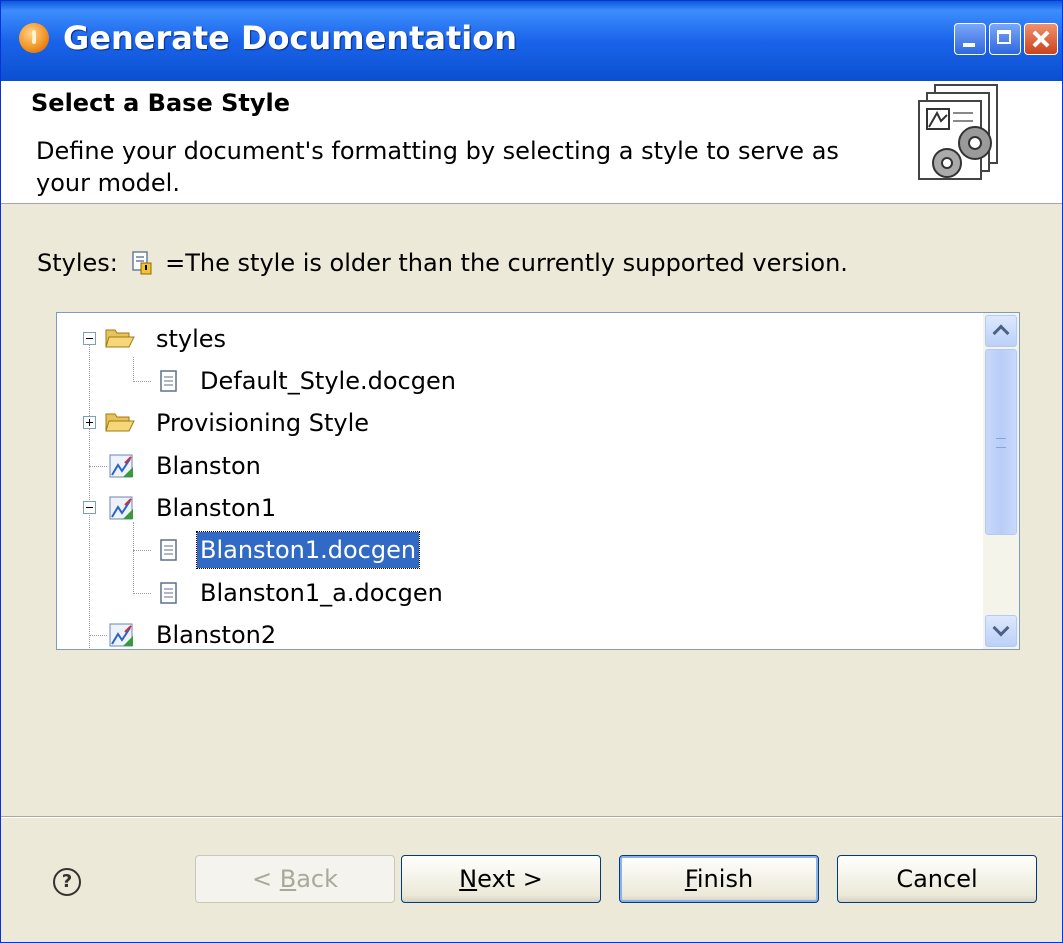 Image resolution: width=1063 pixels, height=943 pixels. What do you see at coordinates (67, 882) in the screenshot?
I see `help-icon: ?` at bounding box center [67, 882].